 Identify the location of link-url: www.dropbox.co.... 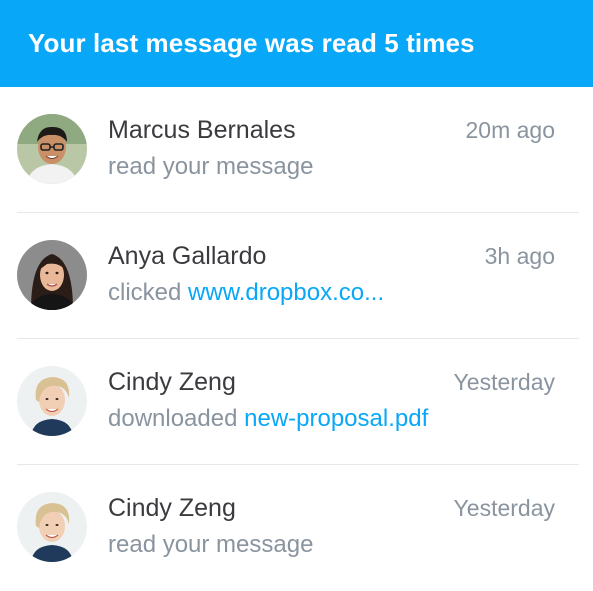
(286, 292).